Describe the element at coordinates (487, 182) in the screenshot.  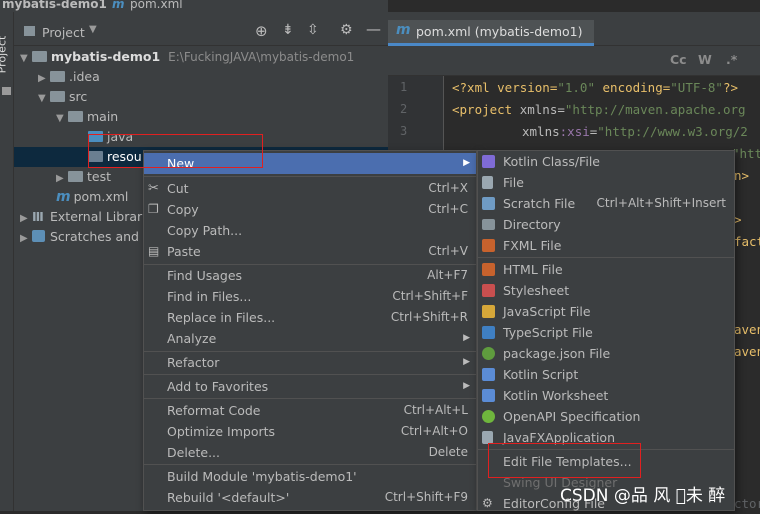
I see `file-icon` at that location.